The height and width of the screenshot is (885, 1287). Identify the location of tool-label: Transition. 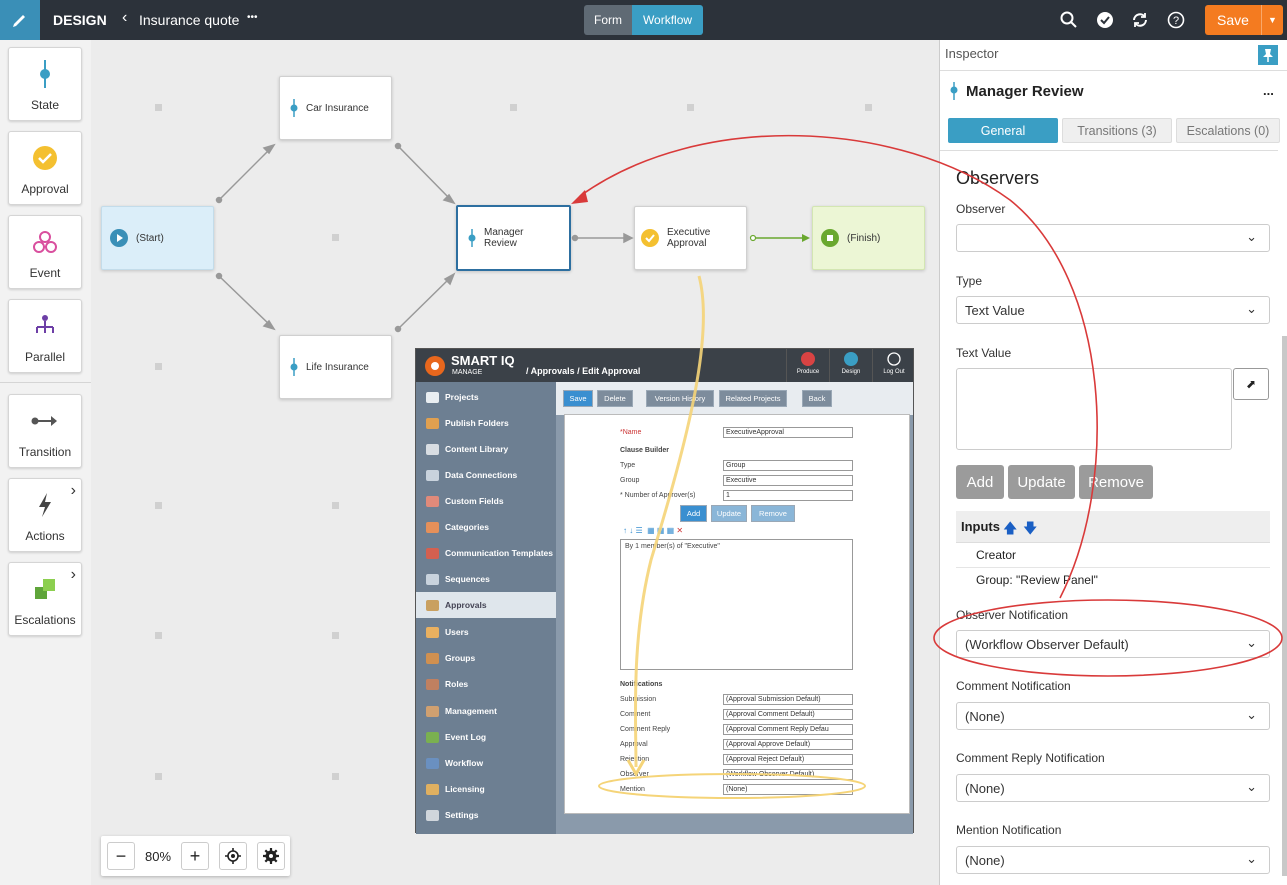
(45, 452).